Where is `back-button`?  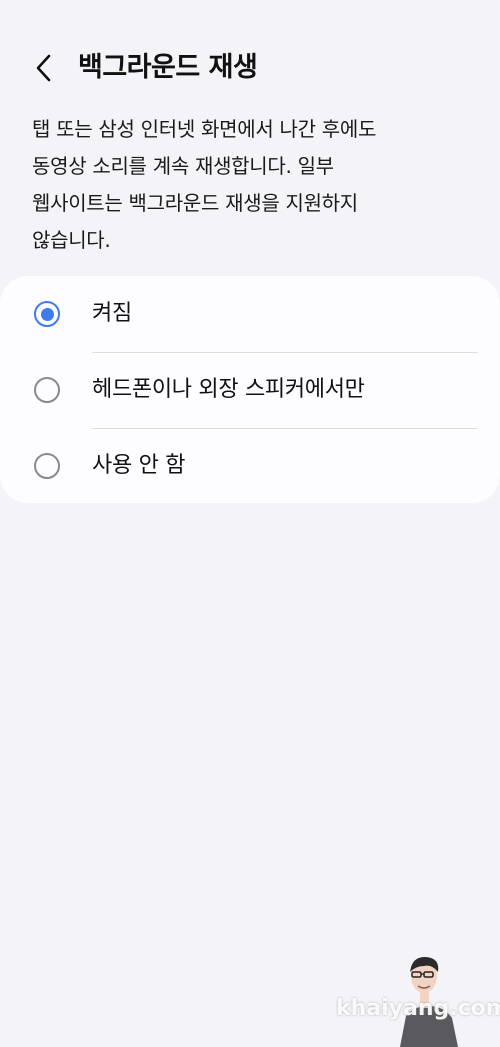
back-button is located at coordinates (44, 68).